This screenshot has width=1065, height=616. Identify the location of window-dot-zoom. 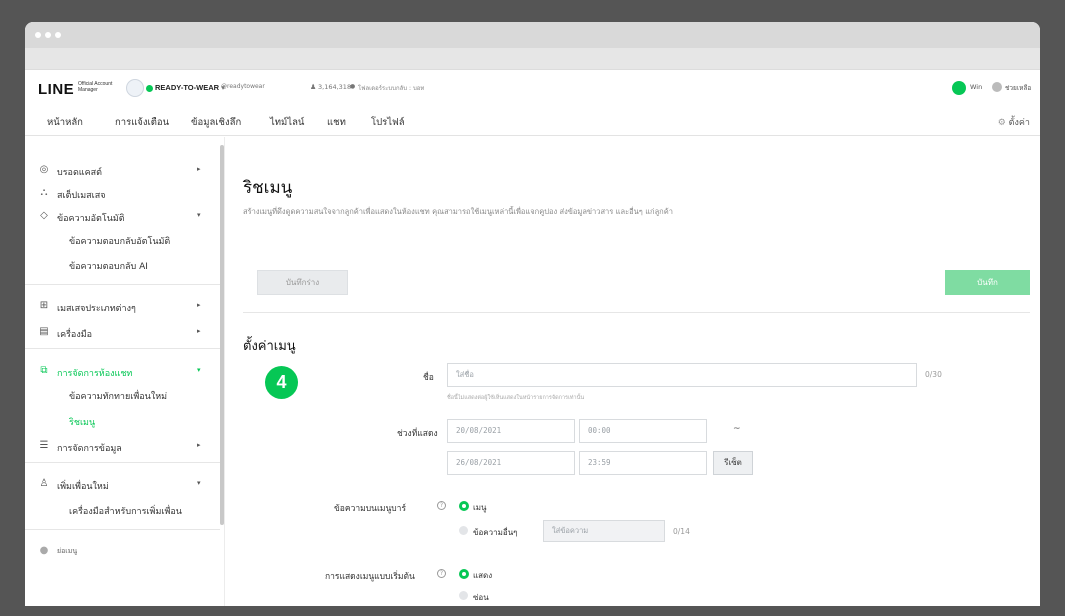
(58, 35).